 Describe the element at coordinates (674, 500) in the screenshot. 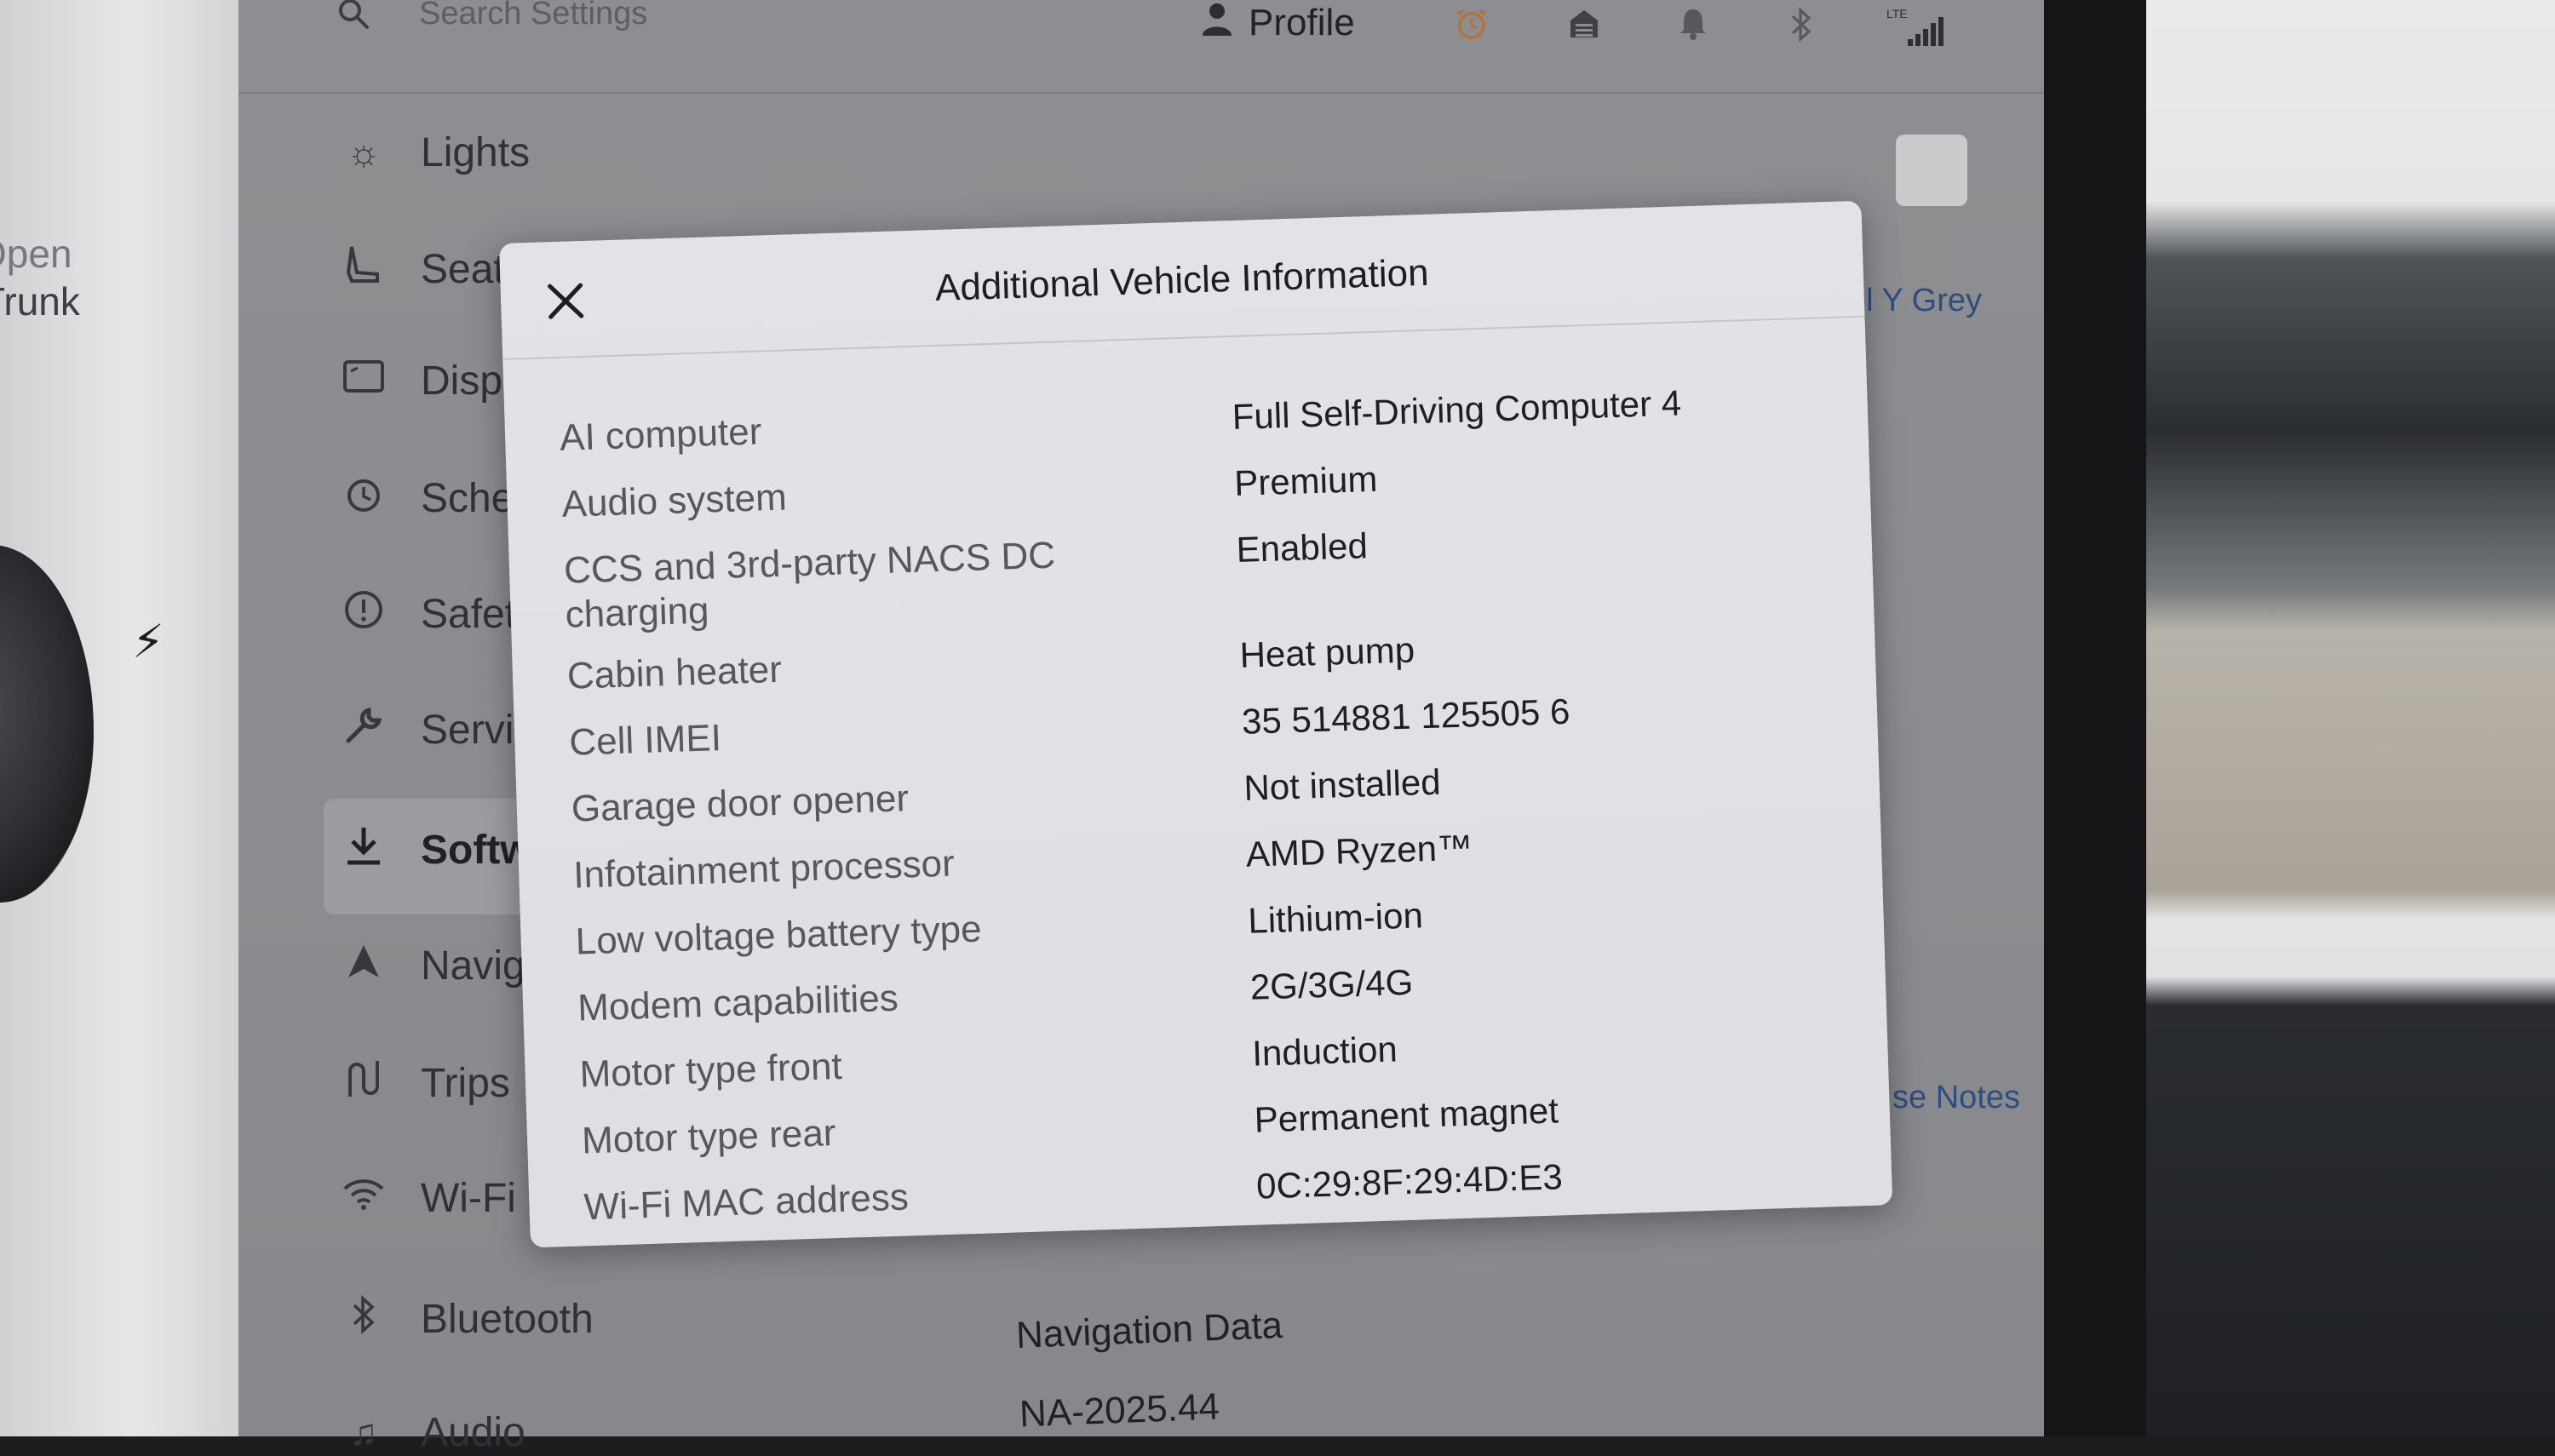

I see `info-key: Audio system` at that location.